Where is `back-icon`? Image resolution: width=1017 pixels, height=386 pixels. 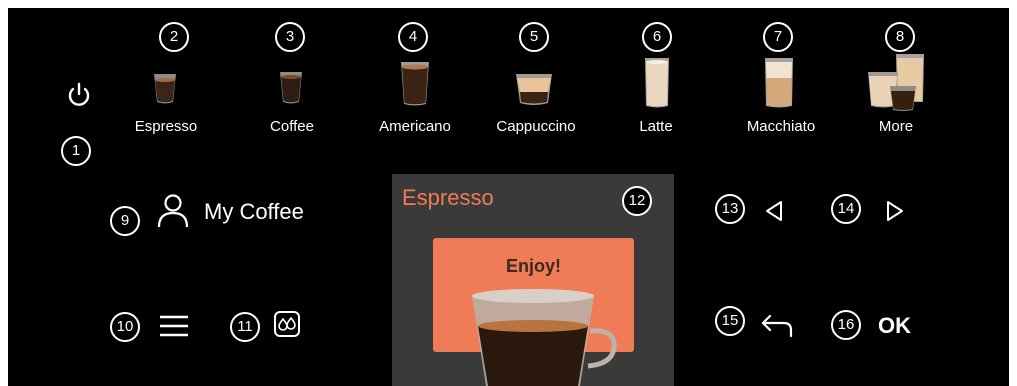 back-icon is located at coordinates (777, 326).